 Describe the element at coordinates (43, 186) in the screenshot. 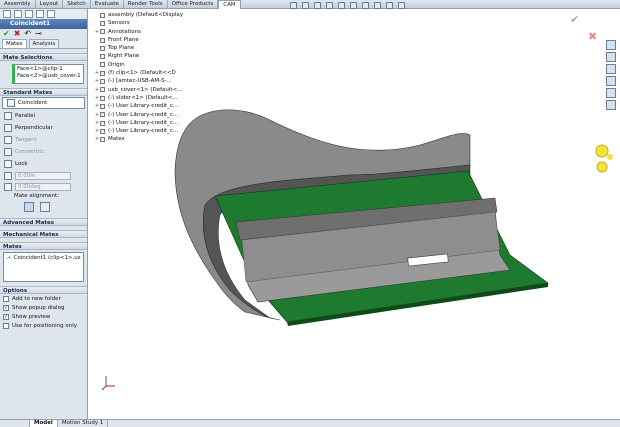

I see `angle-input: 0.00deg` at that location.